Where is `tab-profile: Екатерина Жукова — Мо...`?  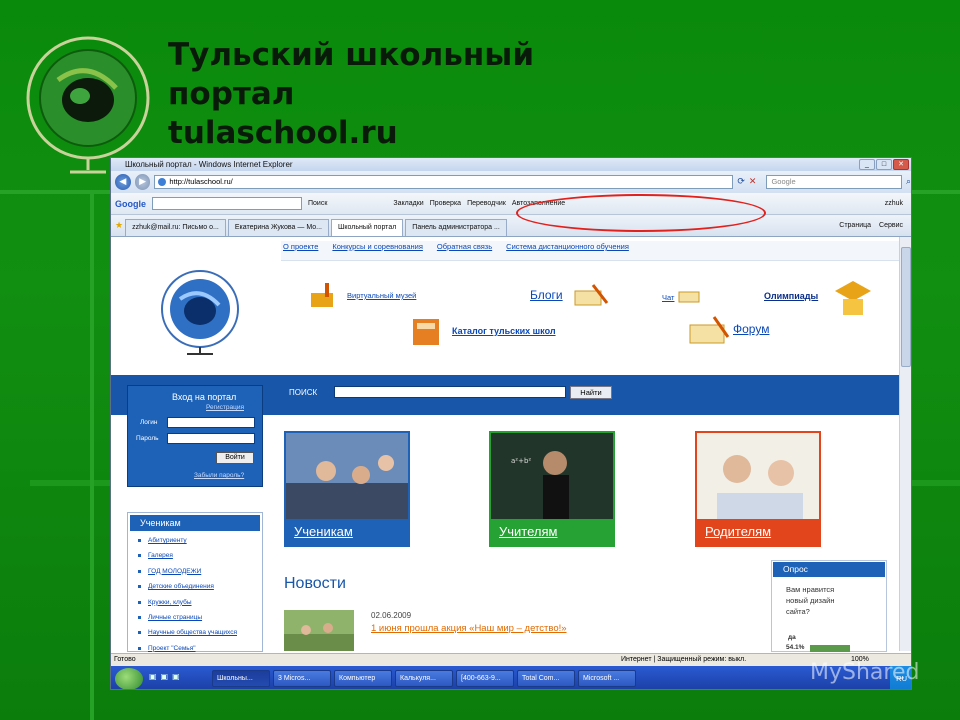
tab-profile: Екатерина Жукова — Мо... is located at coordinates (278, 227).